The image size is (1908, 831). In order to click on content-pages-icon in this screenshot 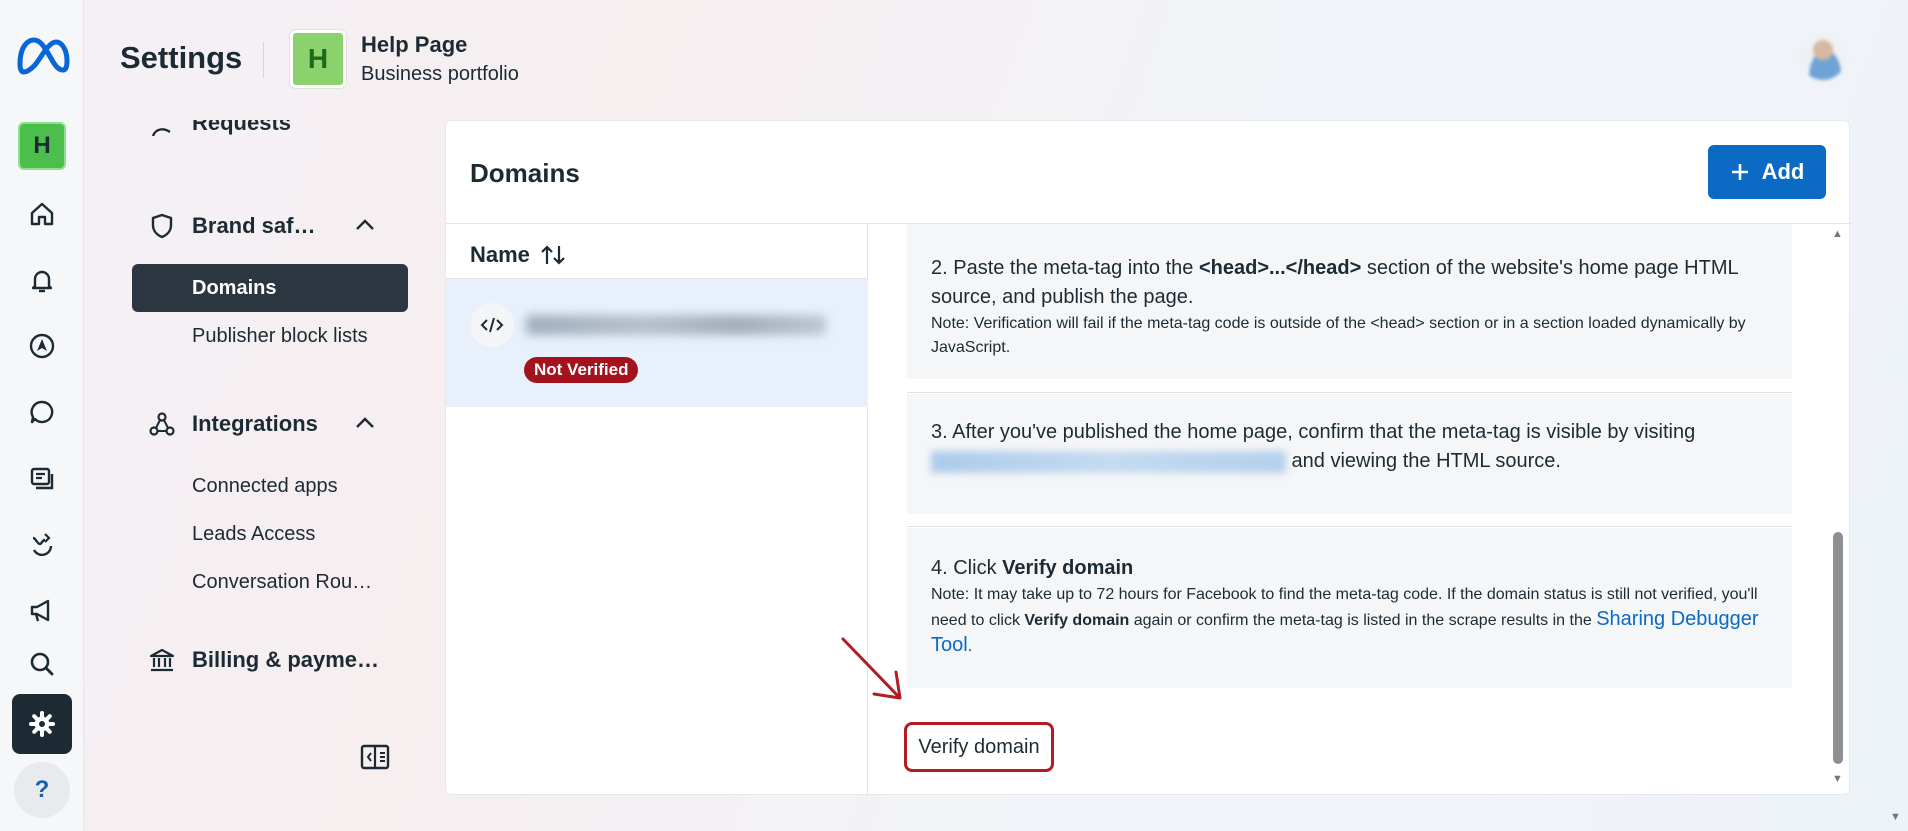, I will do `click(42, 478)`.